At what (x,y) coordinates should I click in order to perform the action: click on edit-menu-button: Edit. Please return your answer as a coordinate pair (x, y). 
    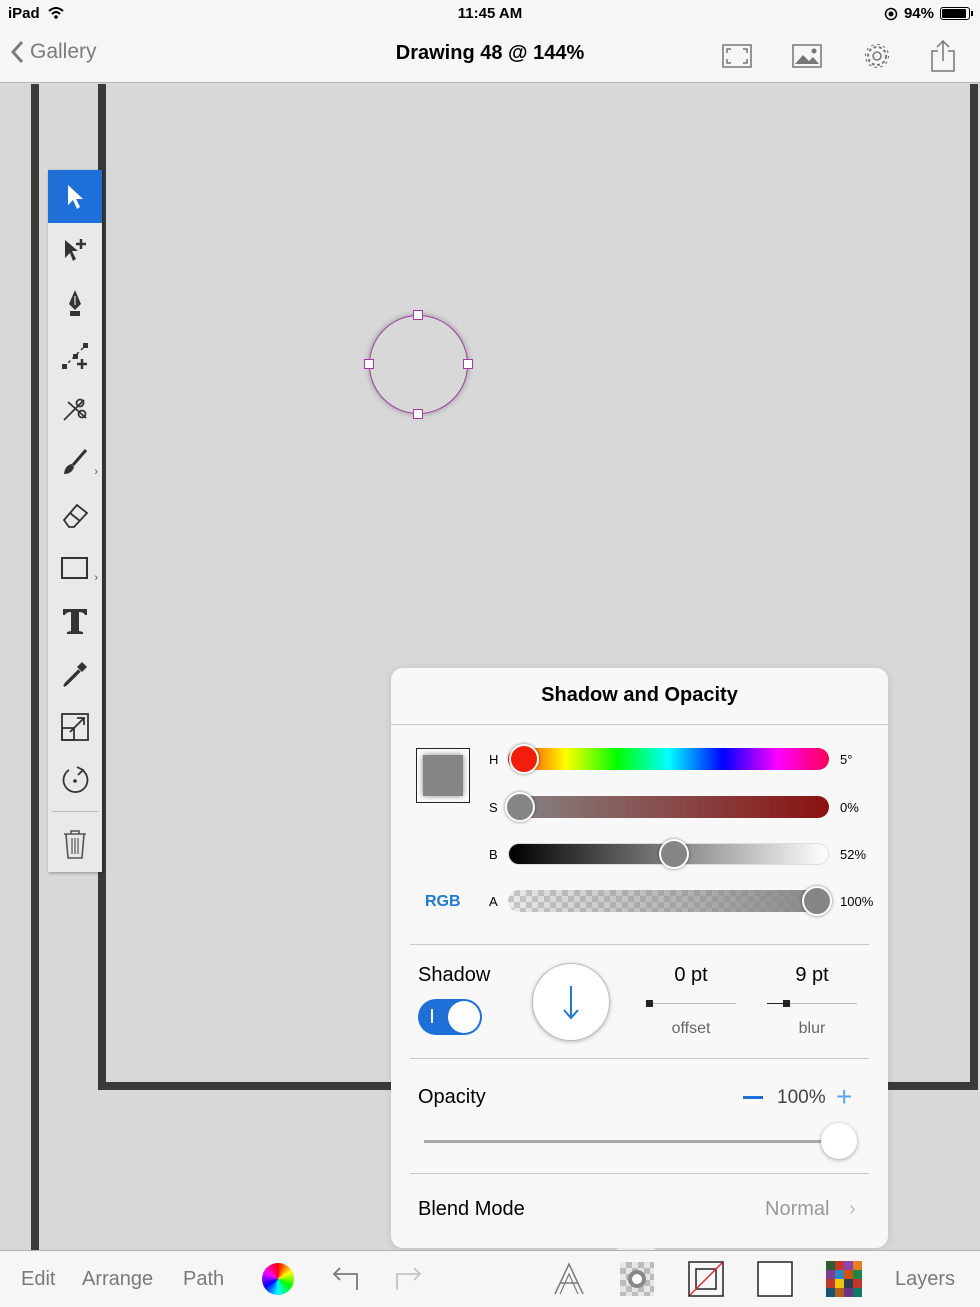
    Looking at the image, I should click on (38, 1279).